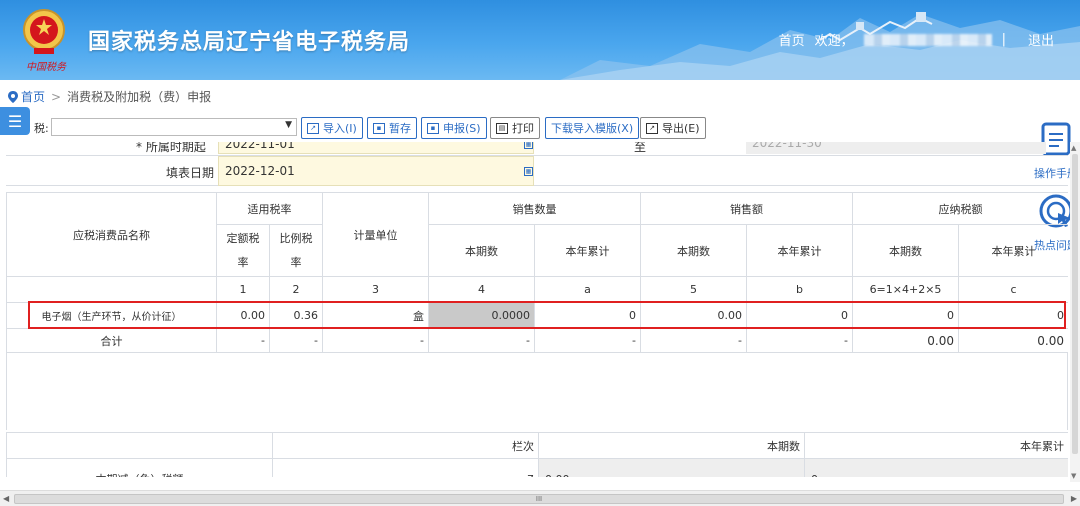  I want to click on tax-type-label: 税:, so click(41, 128).